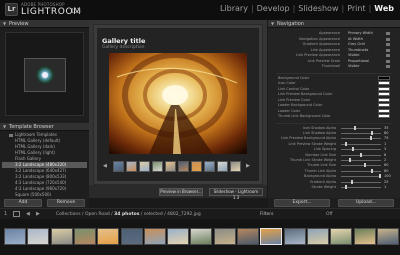 The width and height of the screenshot is (400, 255). What do you see at coordinates (178, 103) in the screenshot?
I see `gallery-main-photo` at bounding box center [178, 103].